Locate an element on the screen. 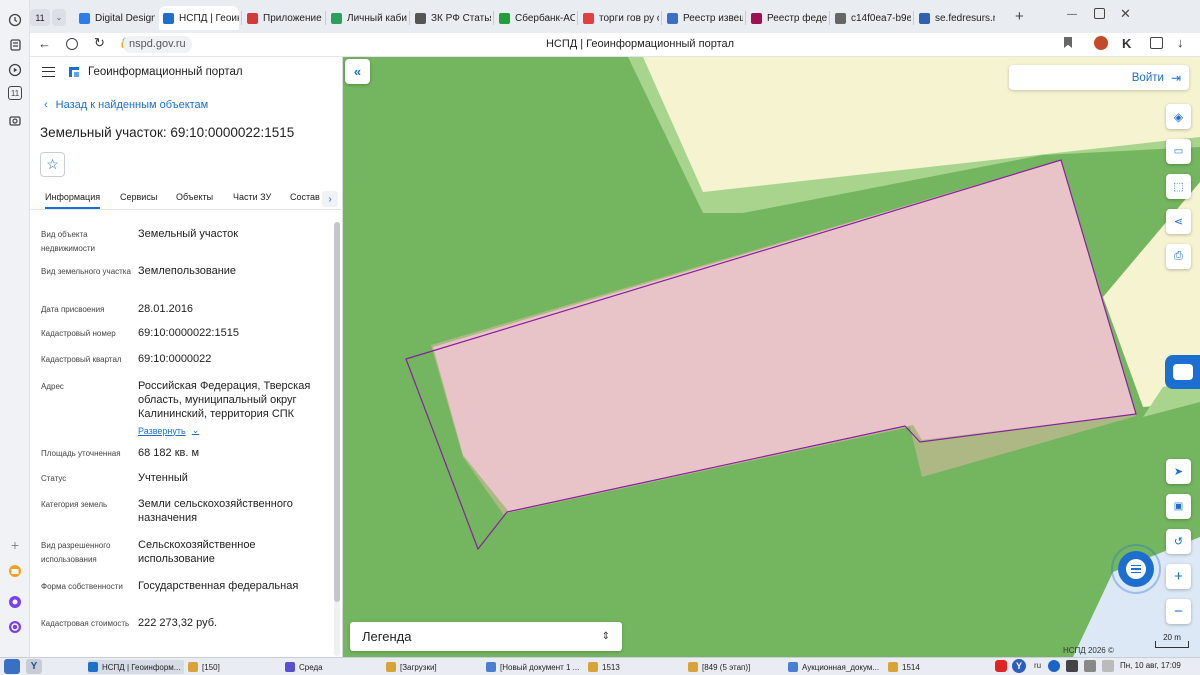  taskbar-item: [Загрузки] is located at coordinates (434, 667).